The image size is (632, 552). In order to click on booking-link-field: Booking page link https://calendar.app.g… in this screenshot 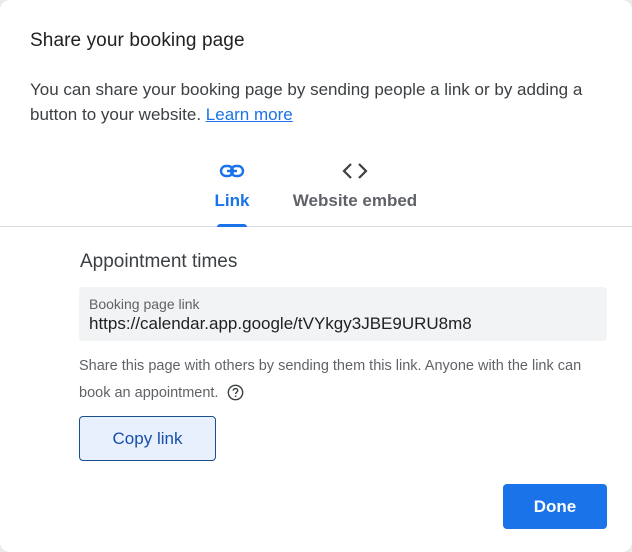, I will do `click(343, 314)`.